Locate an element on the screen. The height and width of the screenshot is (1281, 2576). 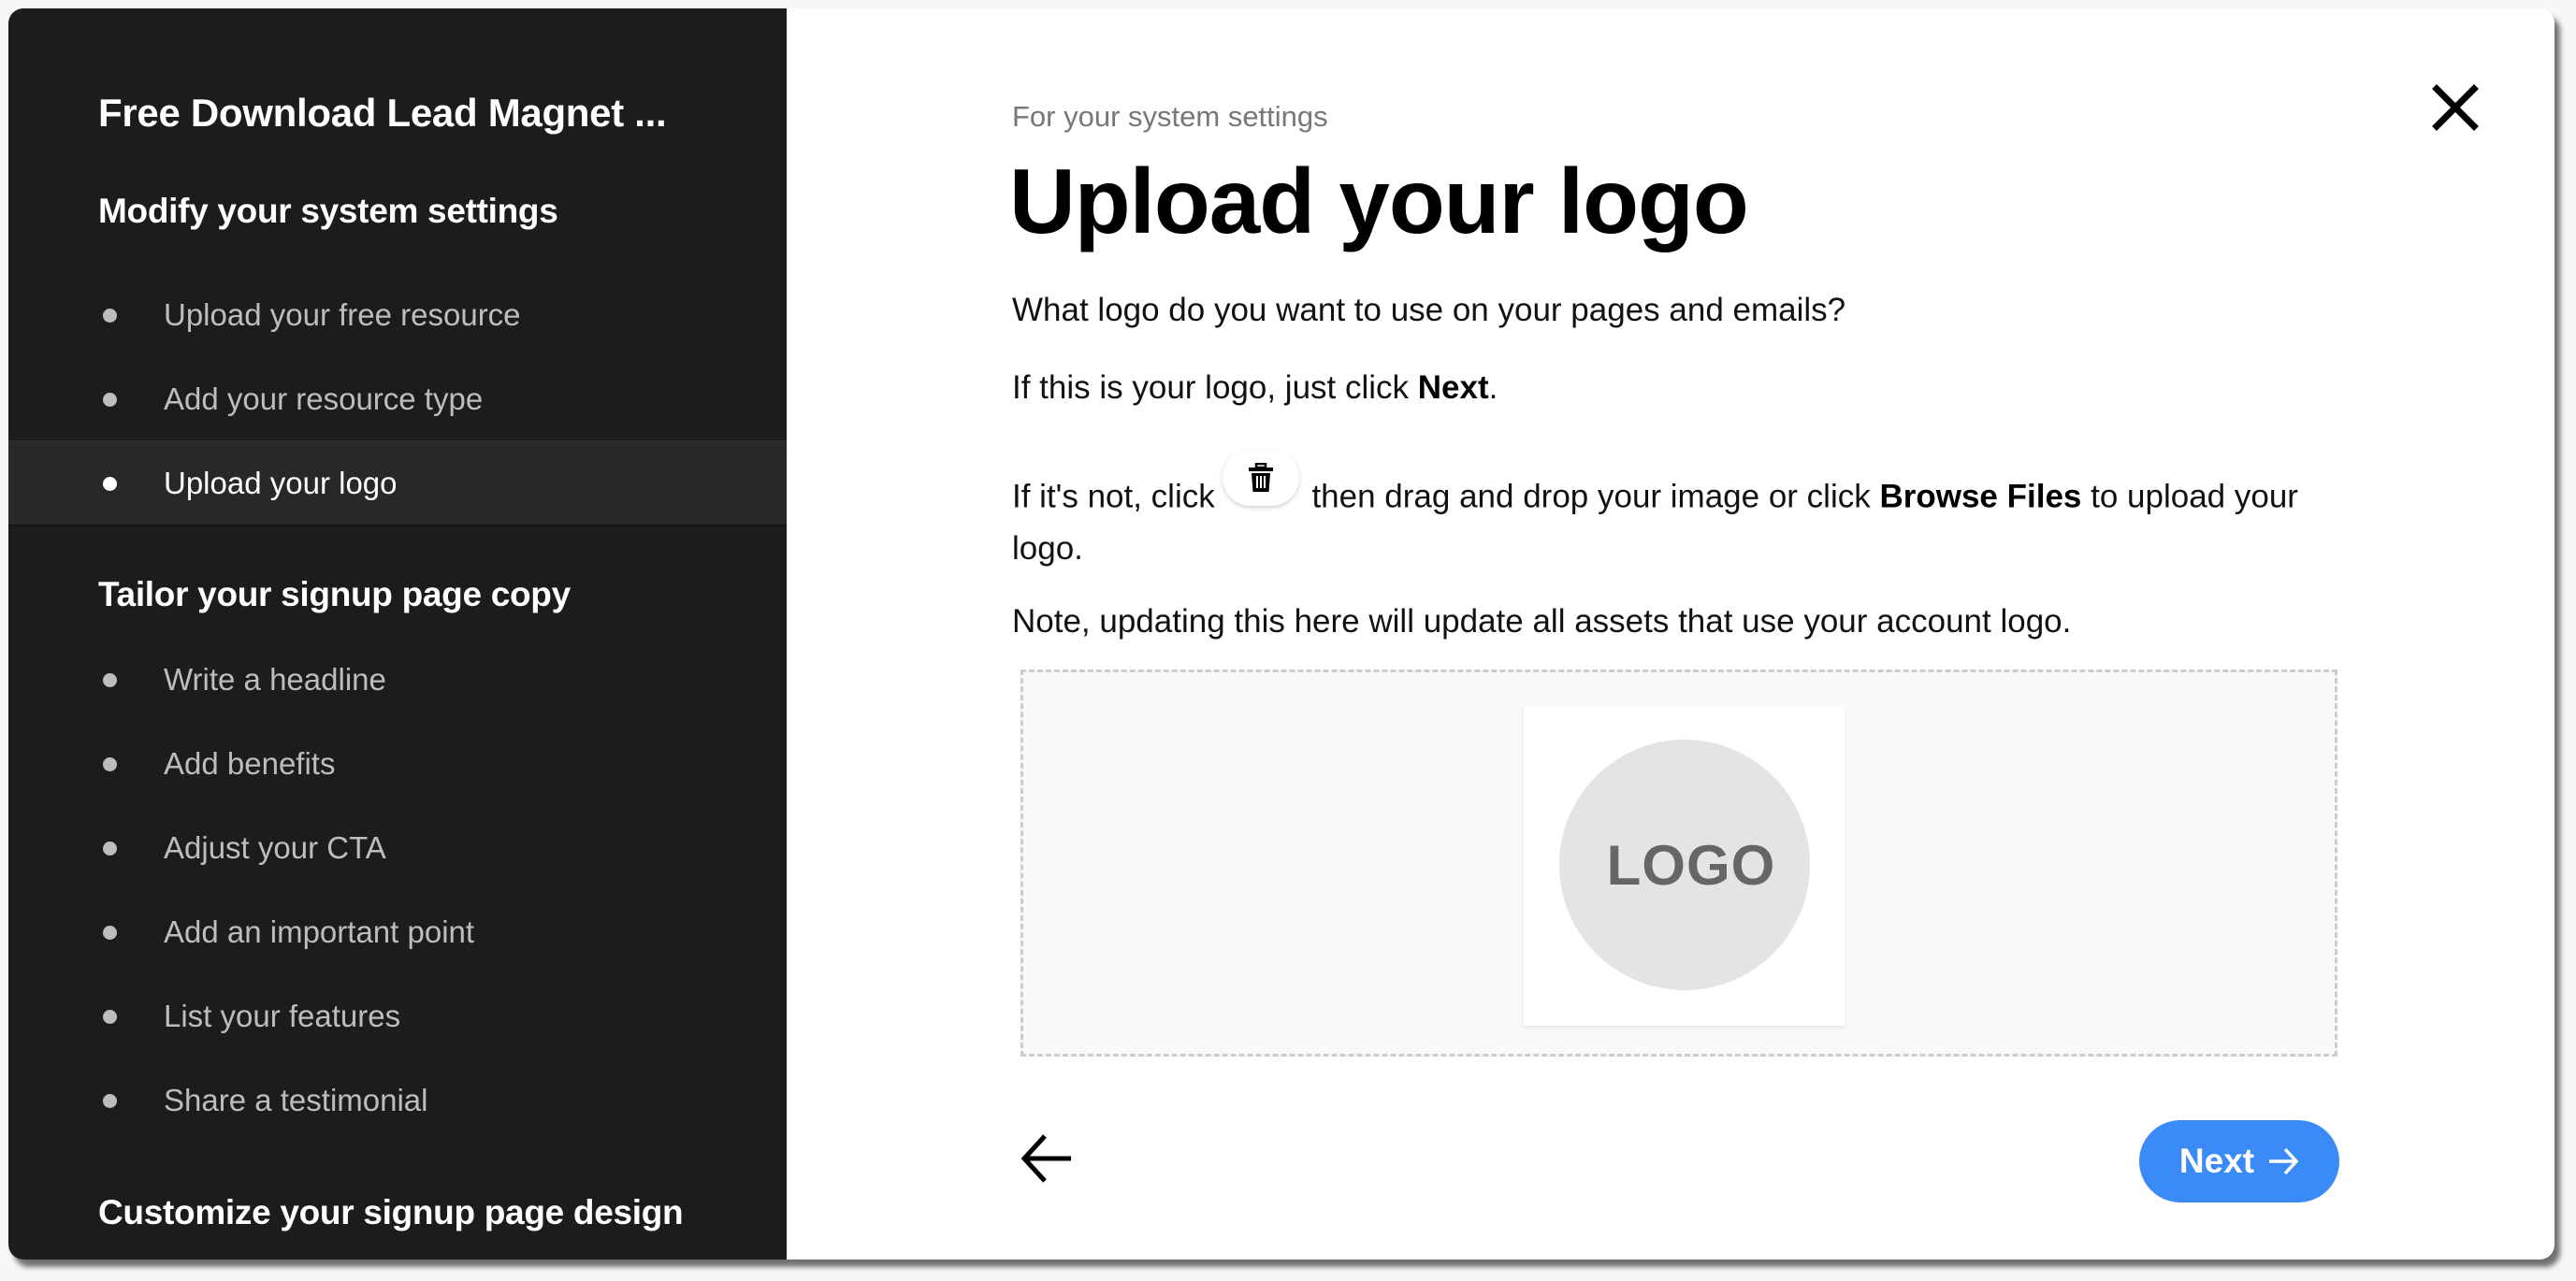
arrow-right-icon is located at coordinates (2284, 1161).